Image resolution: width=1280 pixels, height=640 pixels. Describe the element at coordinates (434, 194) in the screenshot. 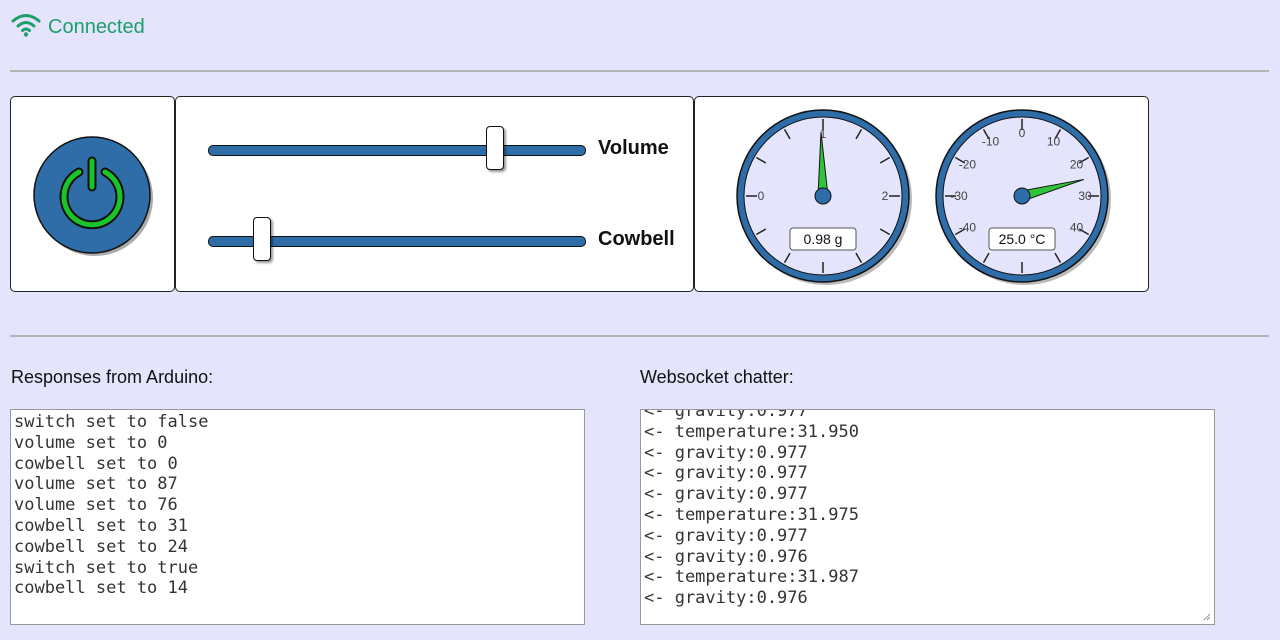

I see `sliders-panel: Volume Cowbell` at that location.